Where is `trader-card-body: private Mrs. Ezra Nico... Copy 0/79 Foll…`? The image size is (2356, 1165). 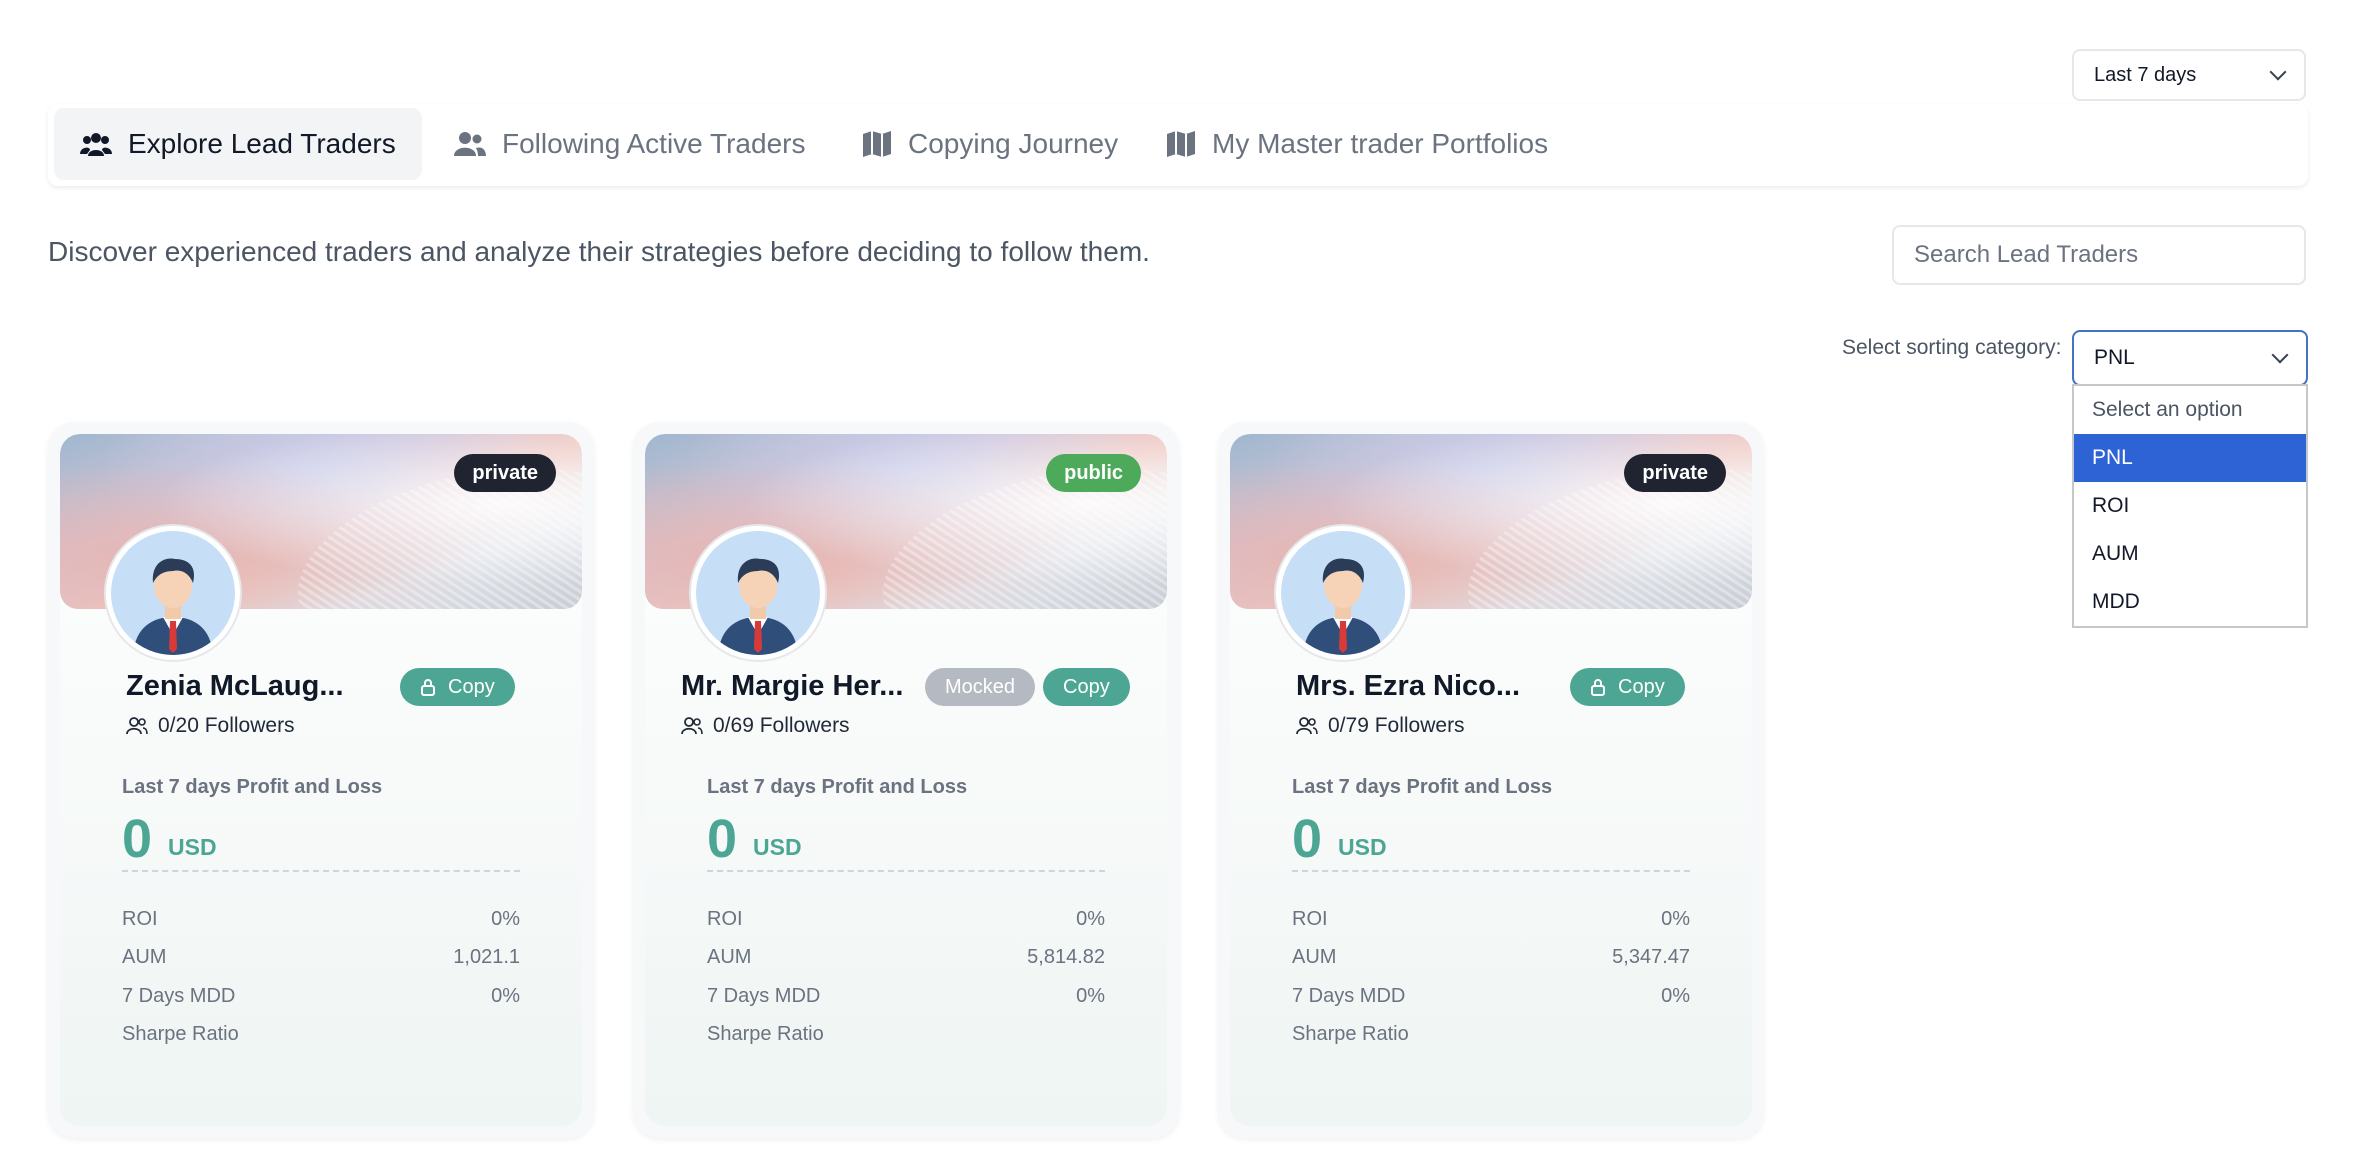
trader-card-body: private Mrs. Ezra Nico... Copy 0/79 Foll… is located at coordinates (1491, 780).